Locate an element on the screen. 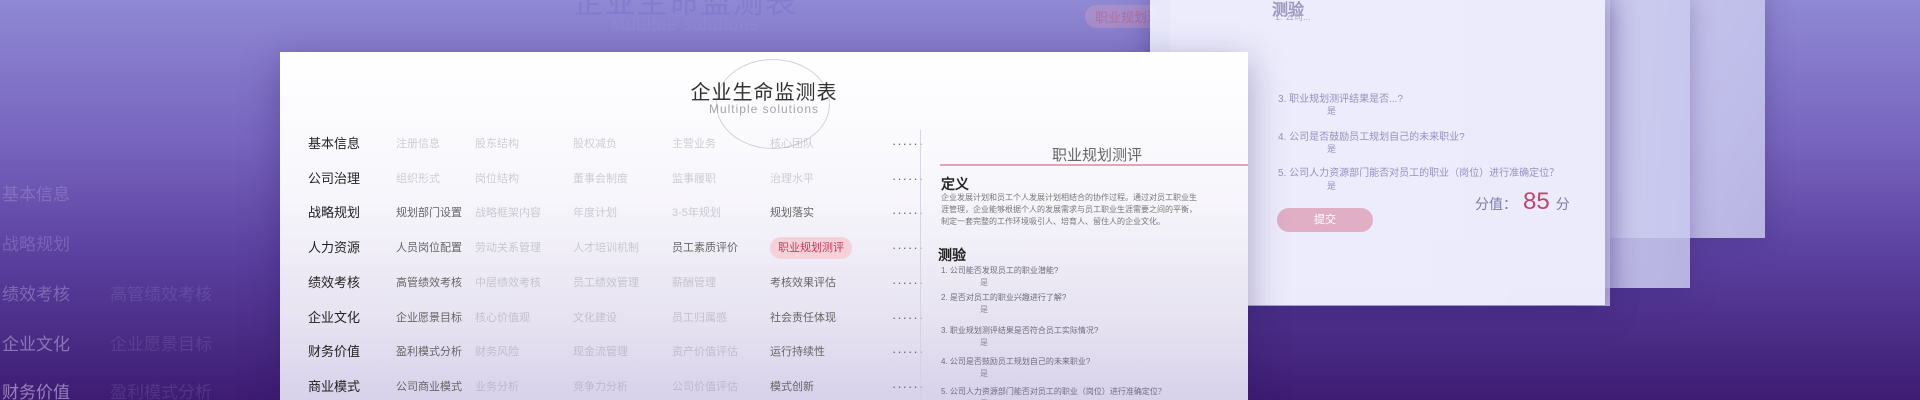  category-item: 企业愿景目标 is located at coordinates (429, 318).